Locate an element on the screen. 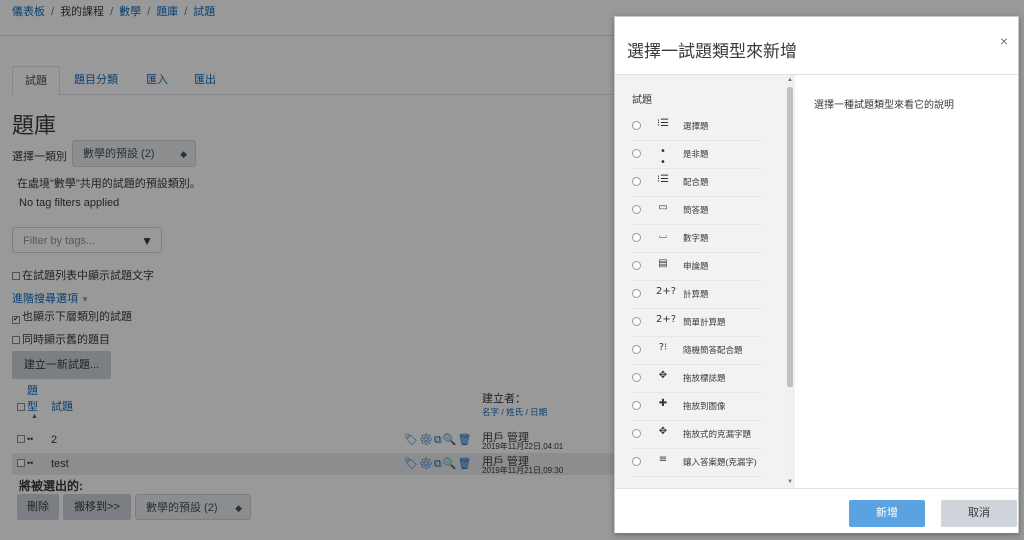 Image resolution: width=1024 pixels, height=540 pixels. drag-text-icon: ✥ is located at coordinates (663, 431).